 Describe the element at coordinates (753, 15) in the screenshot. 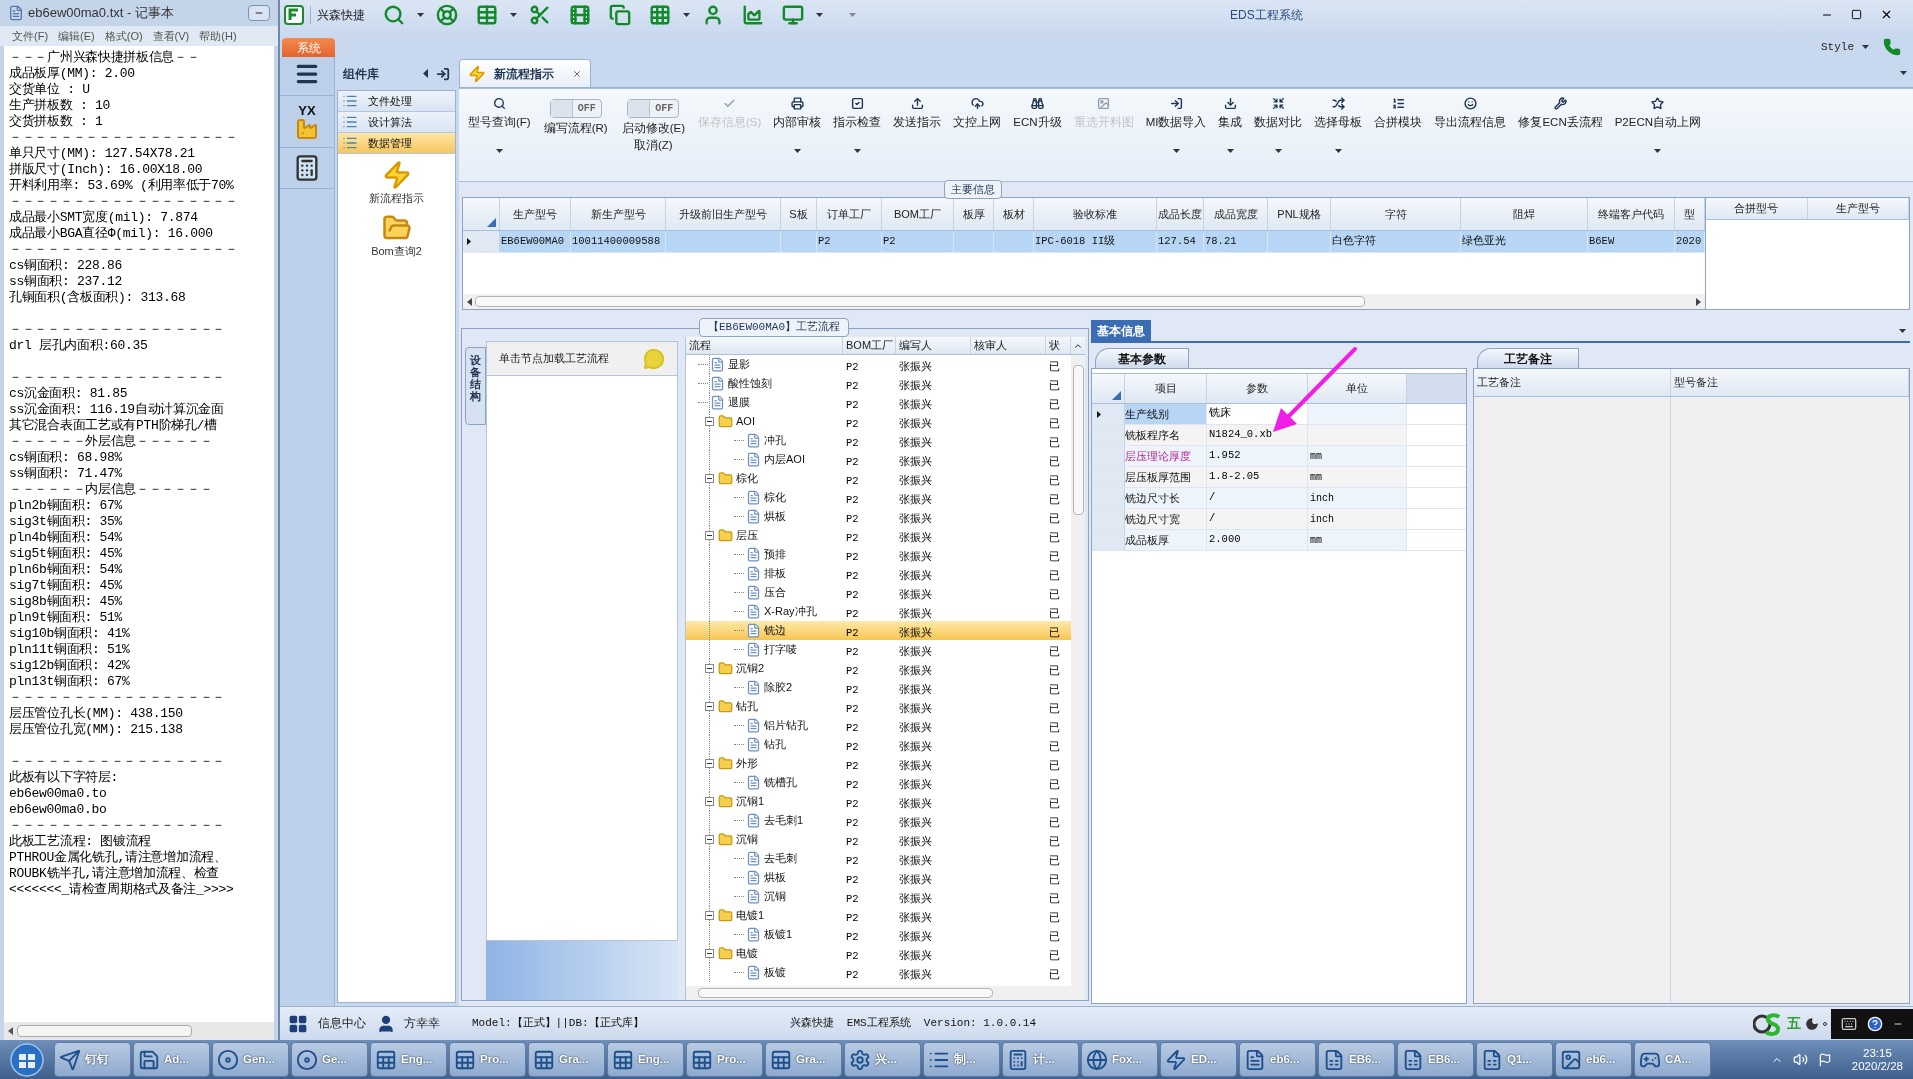

I see `area-chart-icon` at that location.